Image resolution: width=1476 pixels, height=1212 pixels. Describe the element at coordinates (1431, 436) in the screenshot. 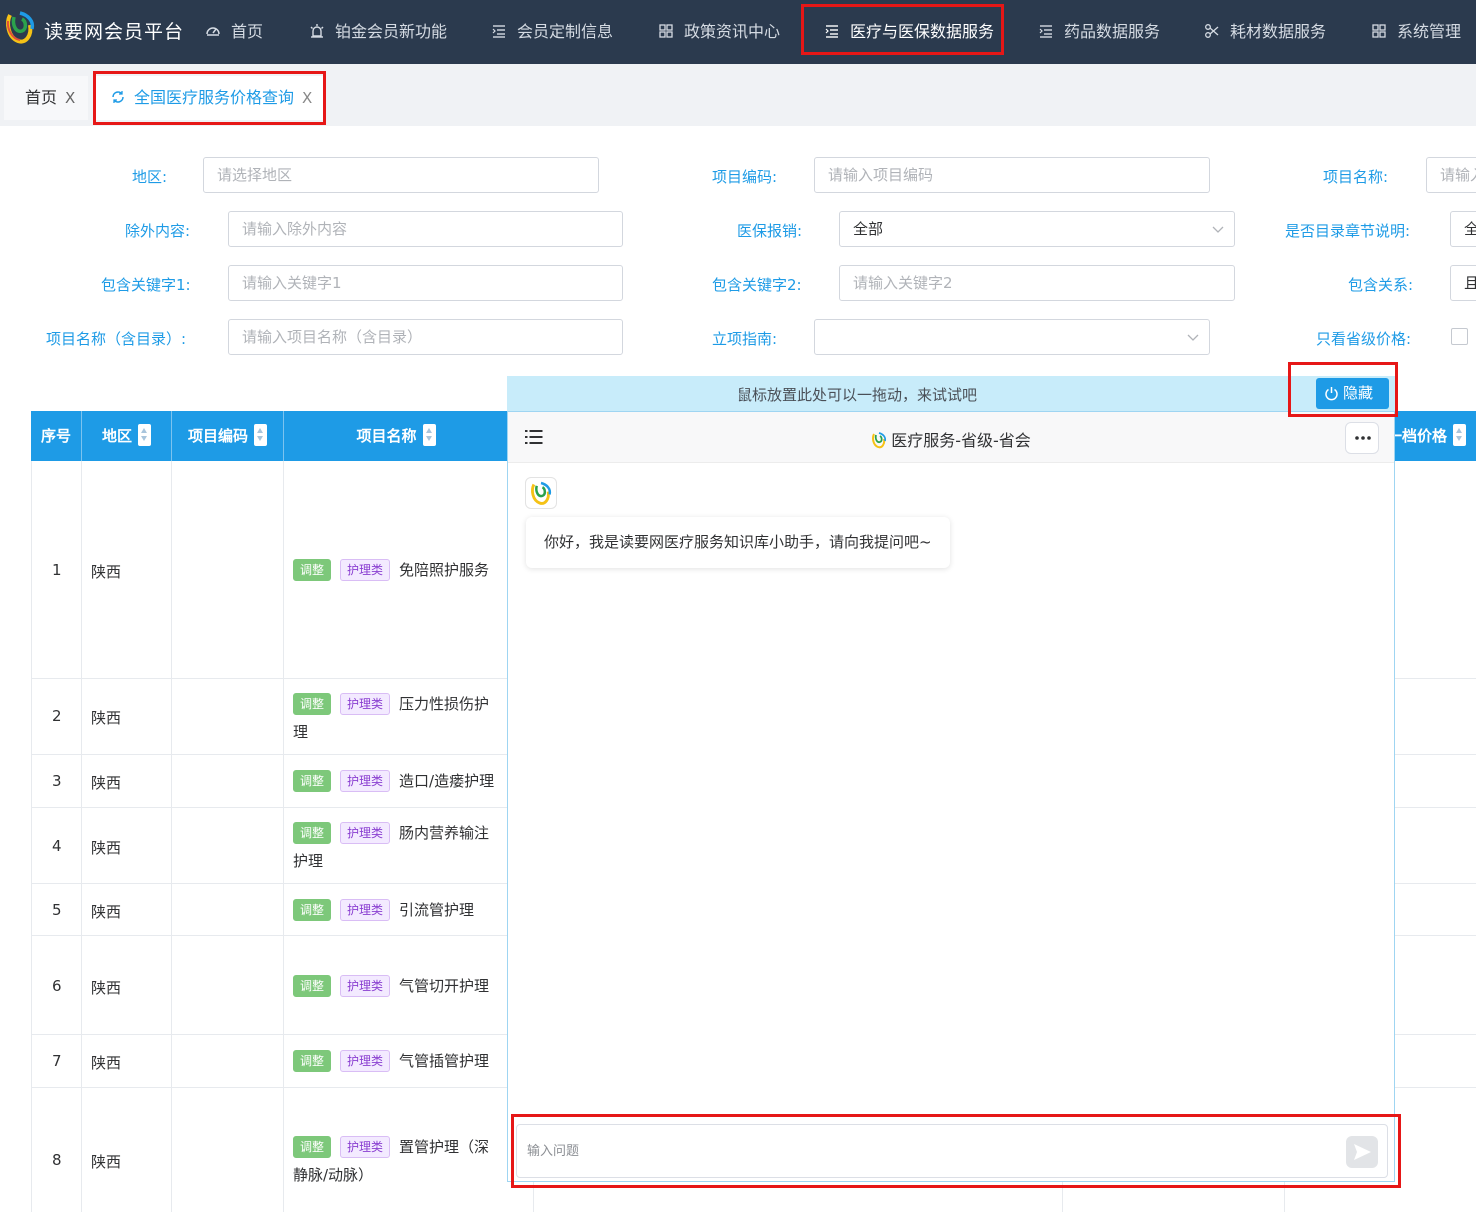

I see `col-price1-header: 一档价格` at that location.